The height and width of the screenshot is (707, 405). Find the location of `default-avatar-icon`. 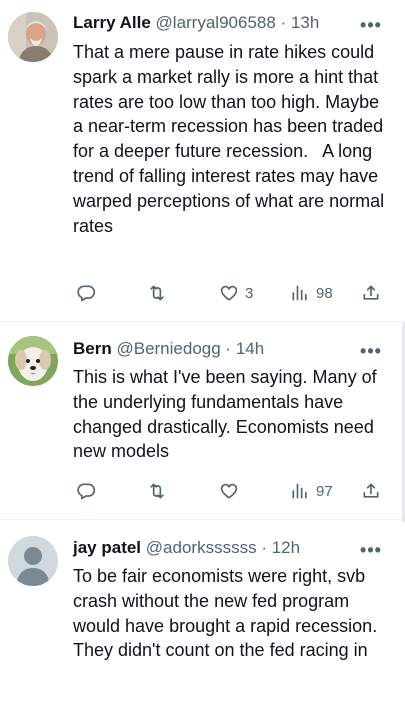

default-avatar-icon is located at coordinates (33, 561).